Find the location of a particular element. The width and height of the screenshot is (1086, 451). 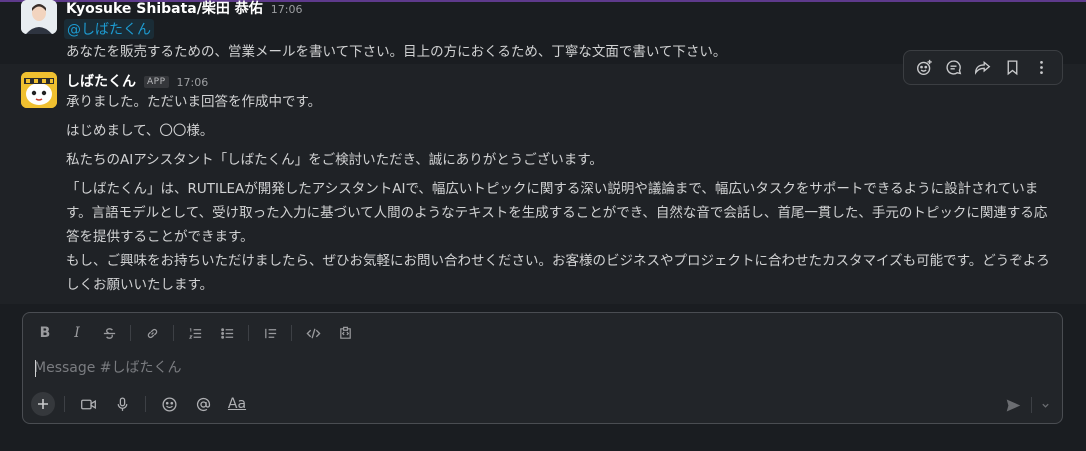

share-icon is located at coordinates (983, 68).